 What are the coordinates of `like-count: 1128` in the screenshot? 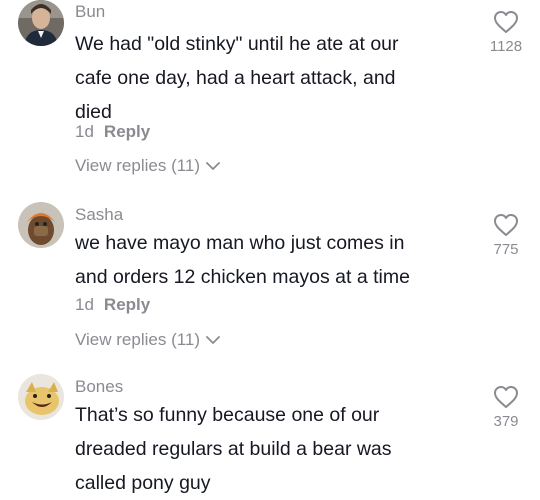 It's located at (506, 46).